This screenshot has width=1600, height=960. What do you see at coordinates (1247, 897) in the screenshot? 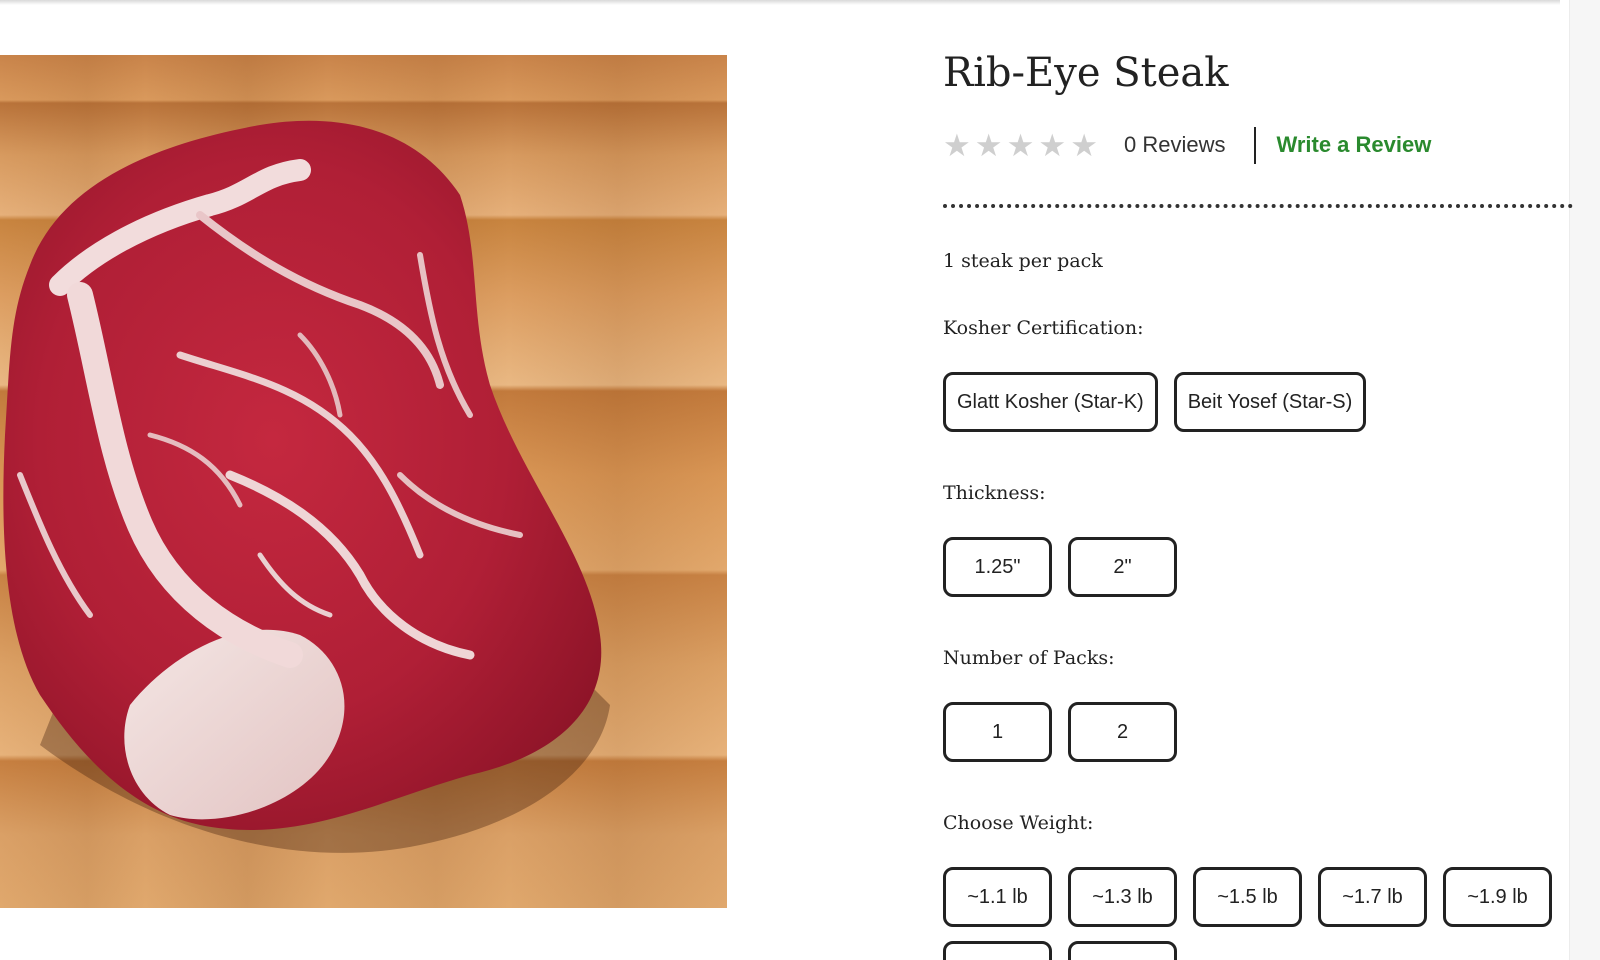
I see `weight-option-1-5: ~1.5 lb` at bounding box center [1247, 897].